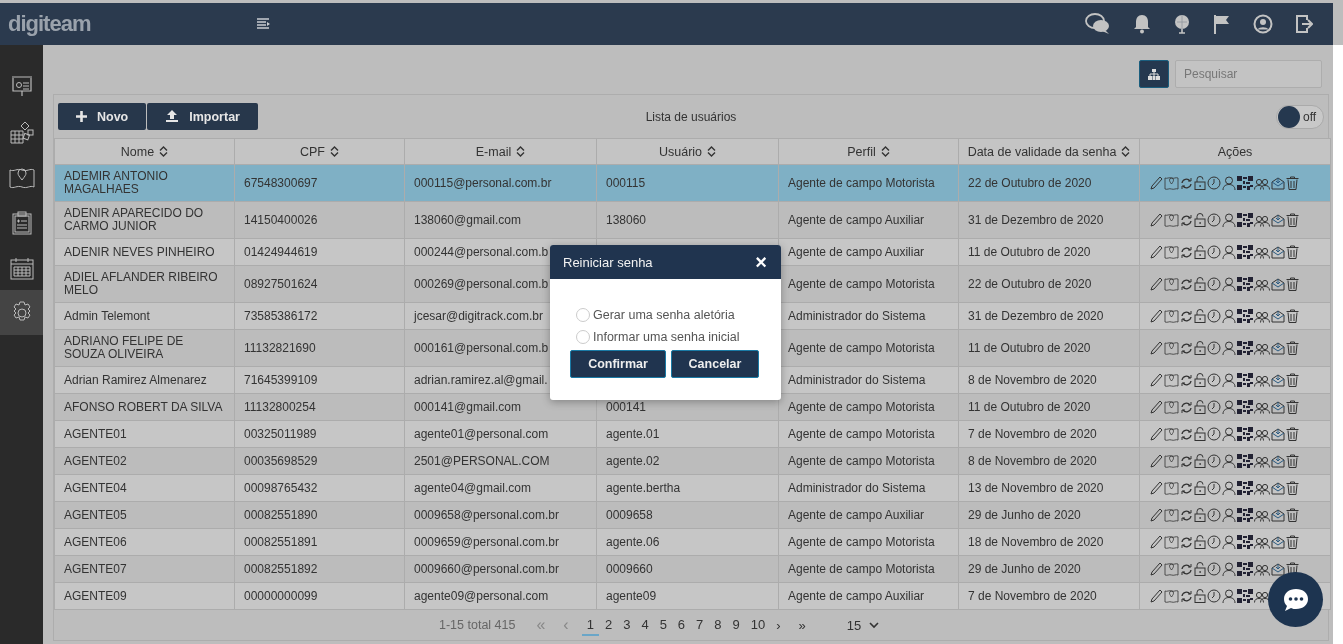 This screenshot has height=644, width=1343. Describe the element at coordinates (863, 625) in the screenshot. I see `page-size-select: 15` at that location.